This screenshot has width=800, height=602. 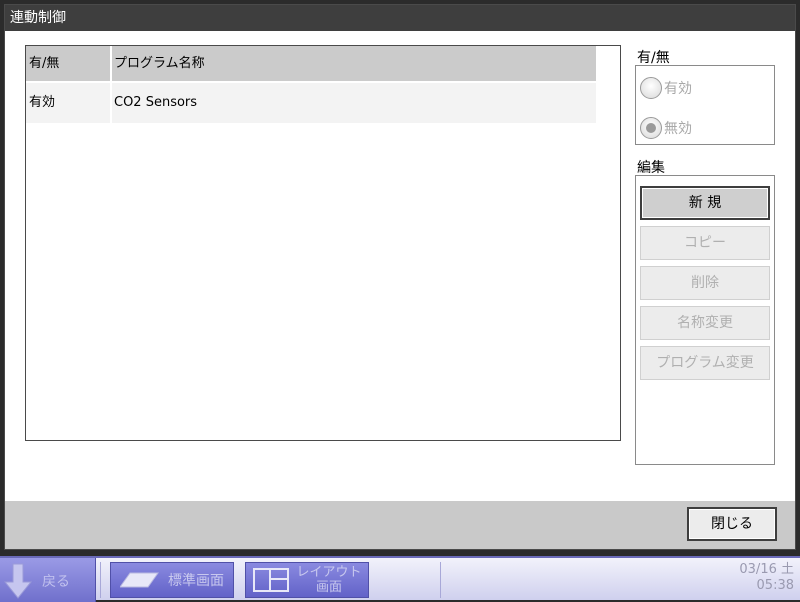 I want to click on edit-section-label: 編集, so click(x=651, y=168).